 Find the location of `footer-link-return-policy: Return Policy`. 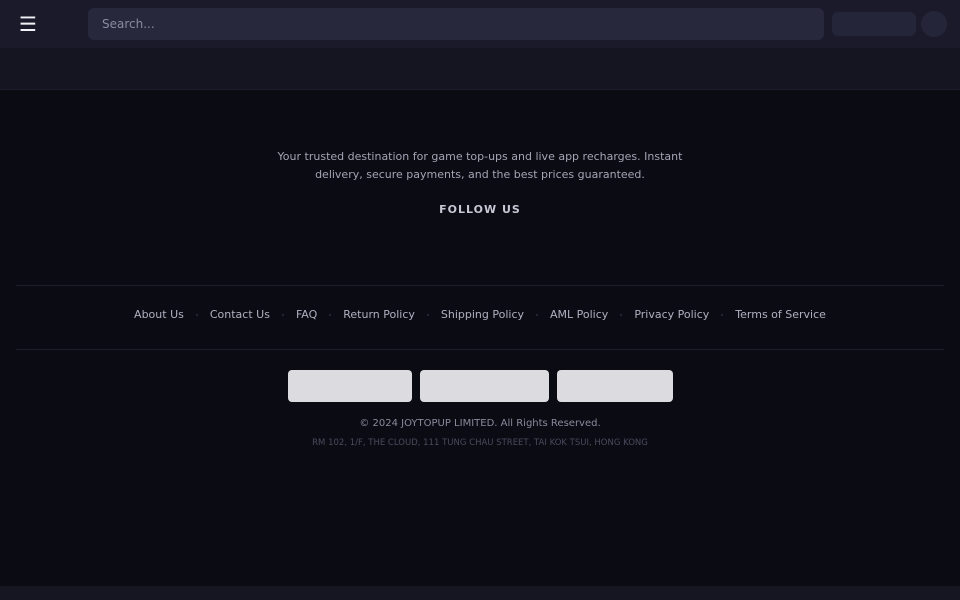

footer-link-return-policy: Return Policy is located at coordinates (379, 314).